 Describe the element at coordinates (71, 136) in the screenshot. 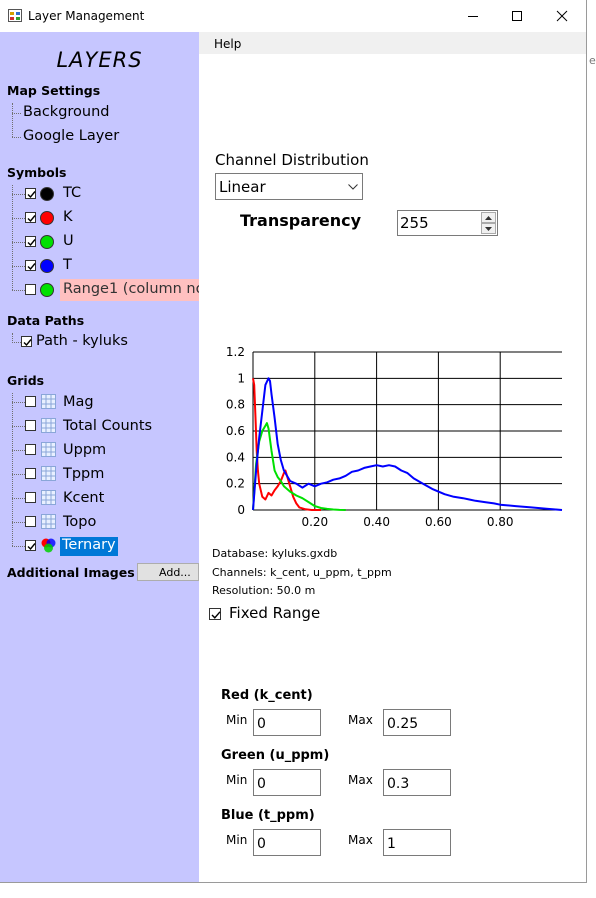

I see `tree-item-google-layer: Google Layer` at that location.